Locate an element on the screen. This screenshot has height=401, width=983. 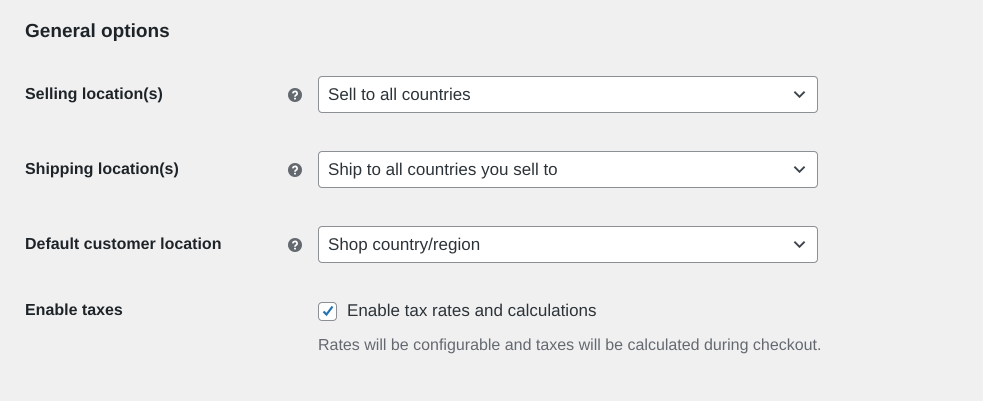
field-label: Selling location(s) is located at coordinates (94, 95).